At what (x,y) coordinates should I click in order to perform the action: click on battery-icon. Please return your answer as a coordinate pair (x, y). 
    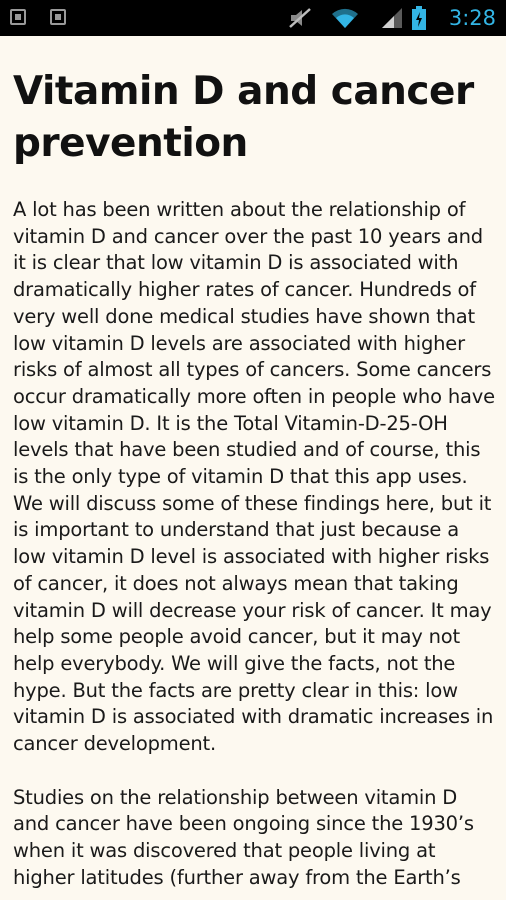
    Looking at the image, I should click on (419, 18).